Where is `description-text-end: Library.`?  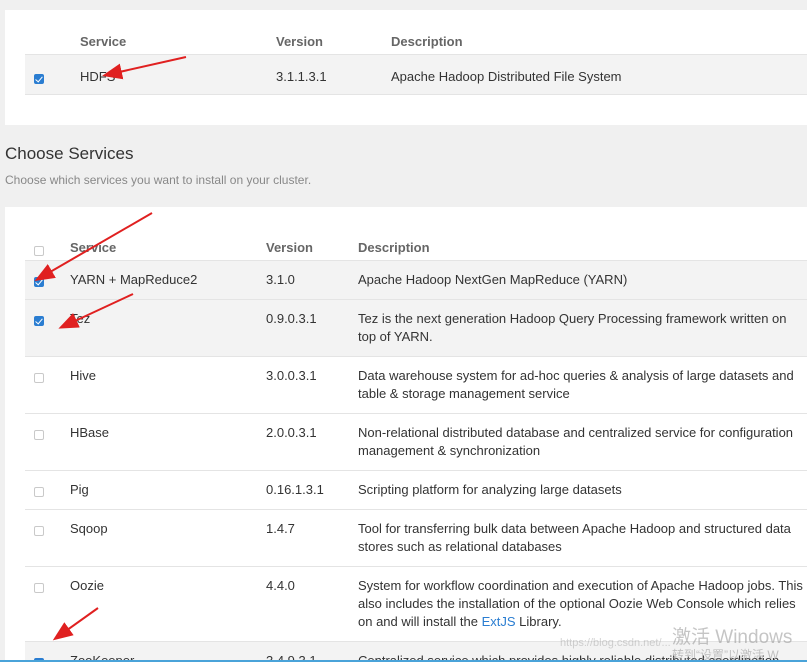 description-text-end: Library. is located at coordinates (538, 621).